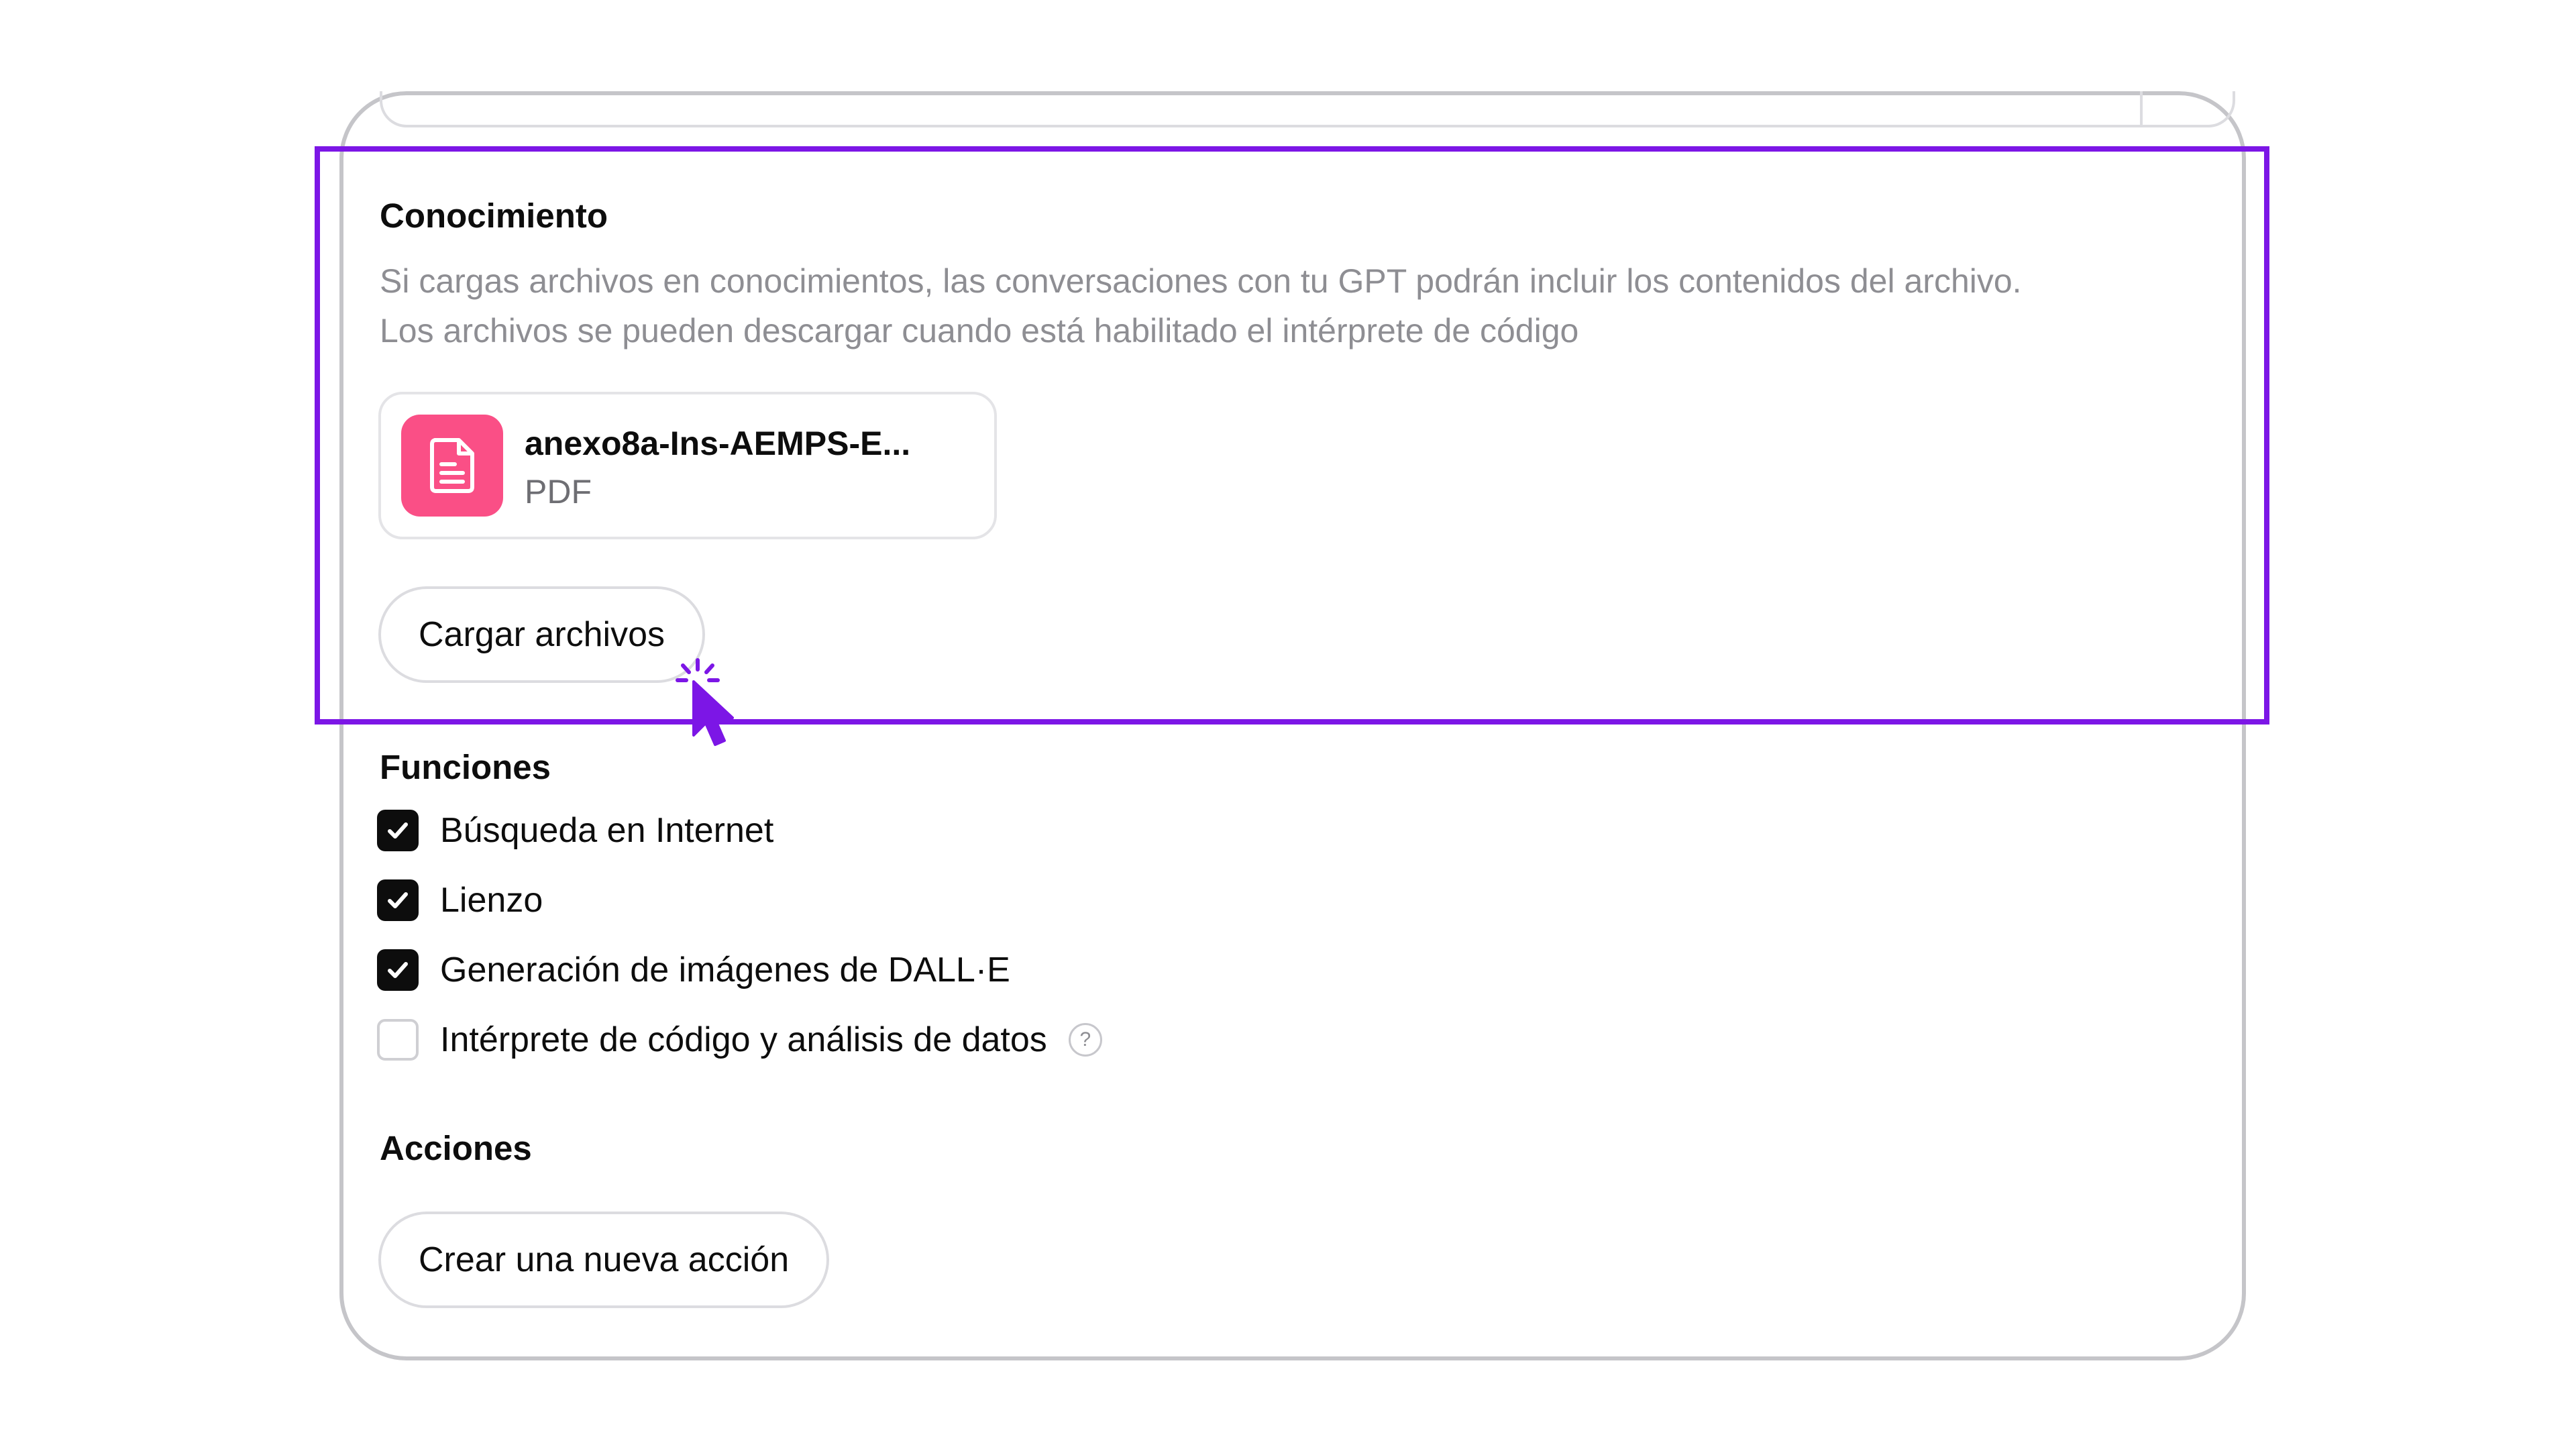 The height and width of the screenshot is (1449, 2576). What do you see at coordinates (604, 1260) in the screenshot?
I see `create-action-button: Crear una nueva acción` at bounding box center [604, 1260].